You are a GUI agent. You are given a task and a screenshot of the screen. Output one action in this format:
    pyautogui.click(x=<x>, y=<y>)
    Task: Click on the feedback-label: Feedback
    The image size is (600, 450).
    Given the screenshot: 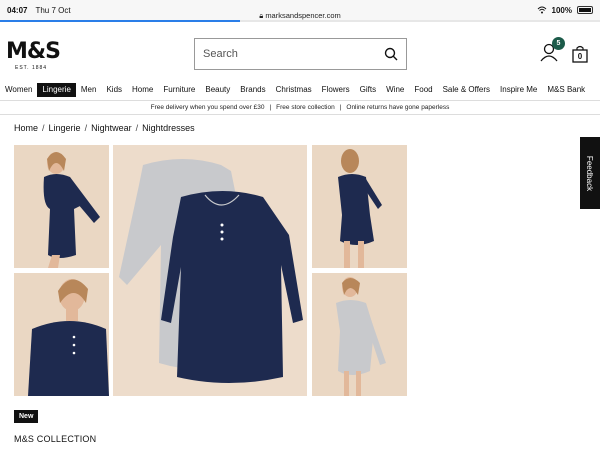 What is the action you would take?
    pyautogui.click(x=590, y=173)
    